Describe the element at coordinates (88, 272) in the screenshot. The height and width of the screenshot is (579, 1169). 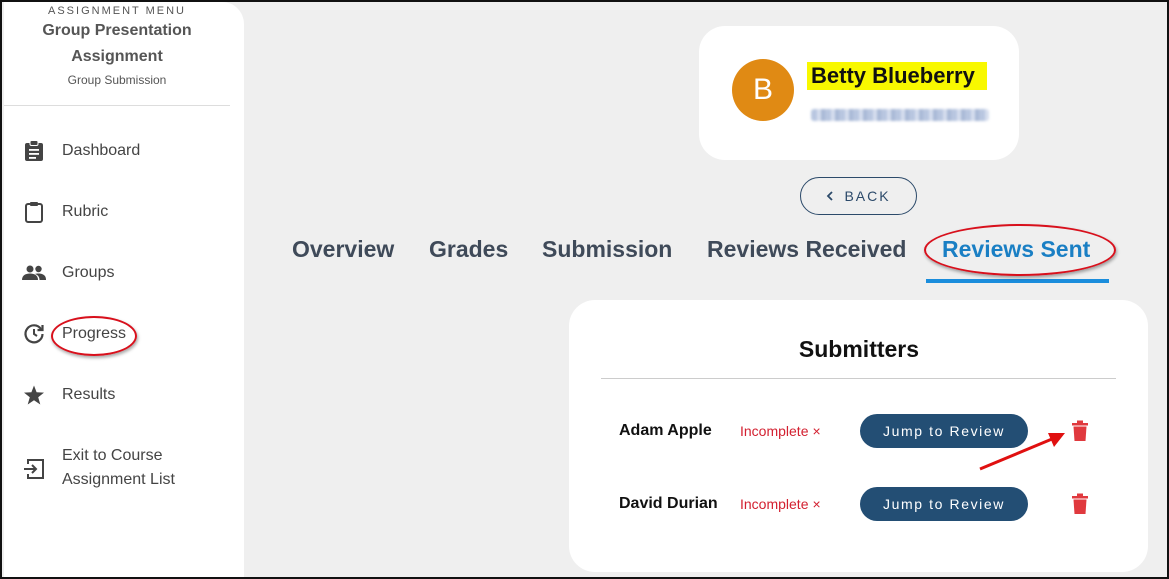
I see `sidebar-item-label: Groups` at that location.